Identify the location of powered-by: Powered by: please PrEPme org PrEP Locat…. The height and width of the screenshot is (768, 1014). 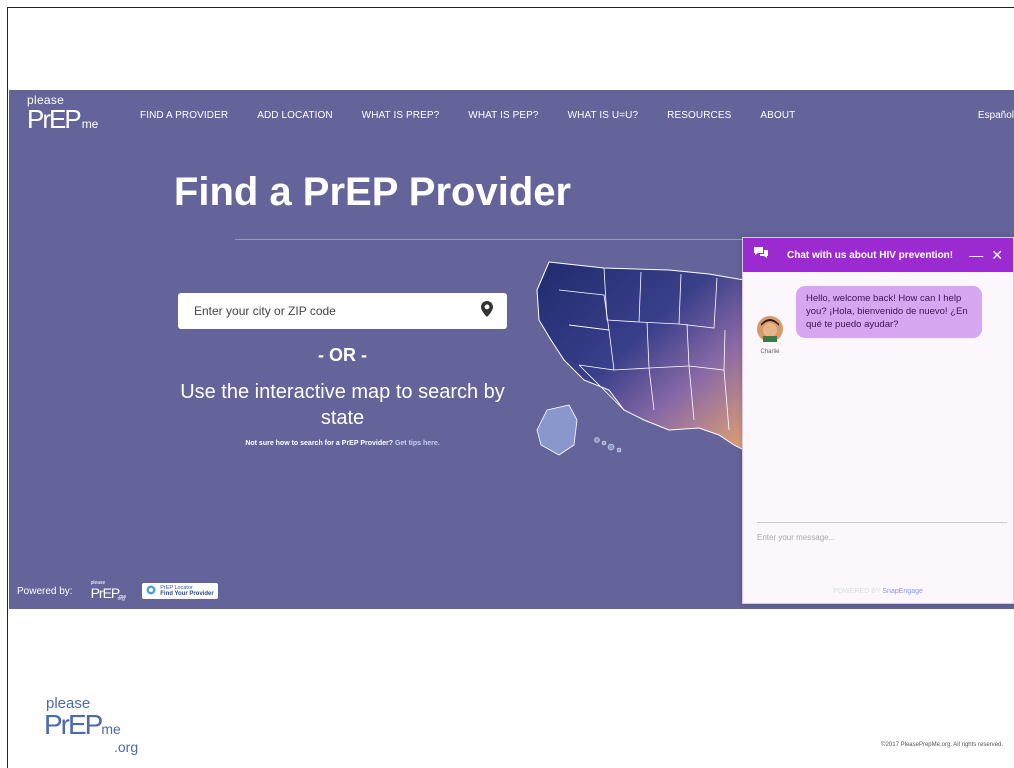
(117, 591).